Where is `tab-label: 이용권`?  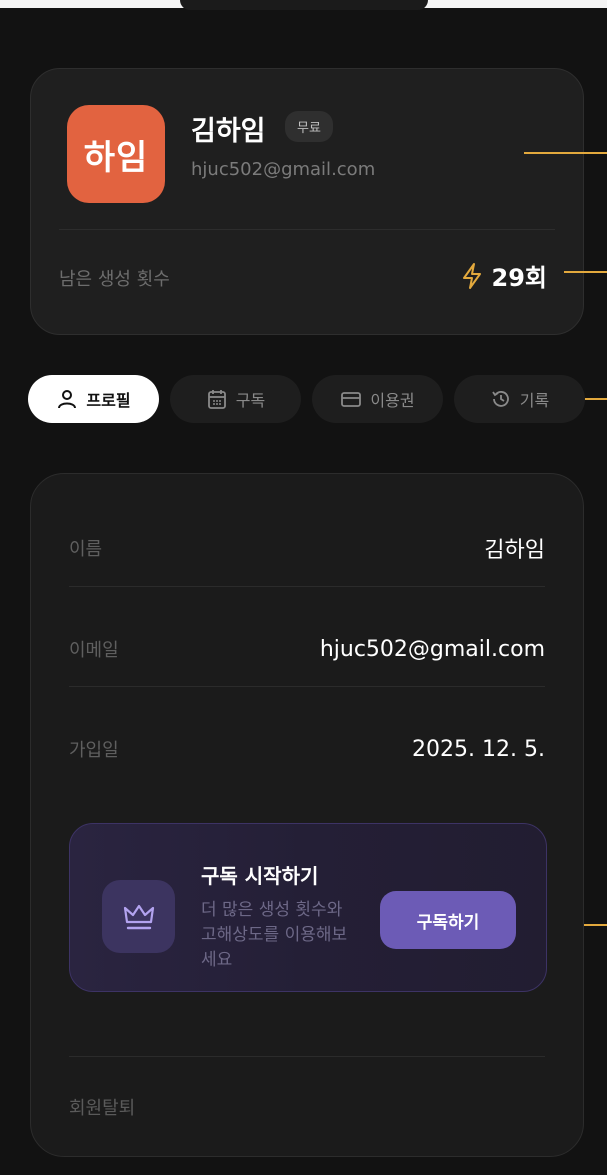
tab-label: 이용권 is located at coordinates (392, 400).